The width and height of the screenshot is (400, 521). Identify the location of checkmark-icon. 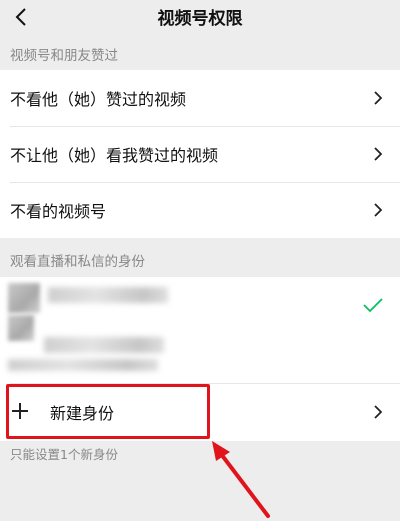
(373, 305).